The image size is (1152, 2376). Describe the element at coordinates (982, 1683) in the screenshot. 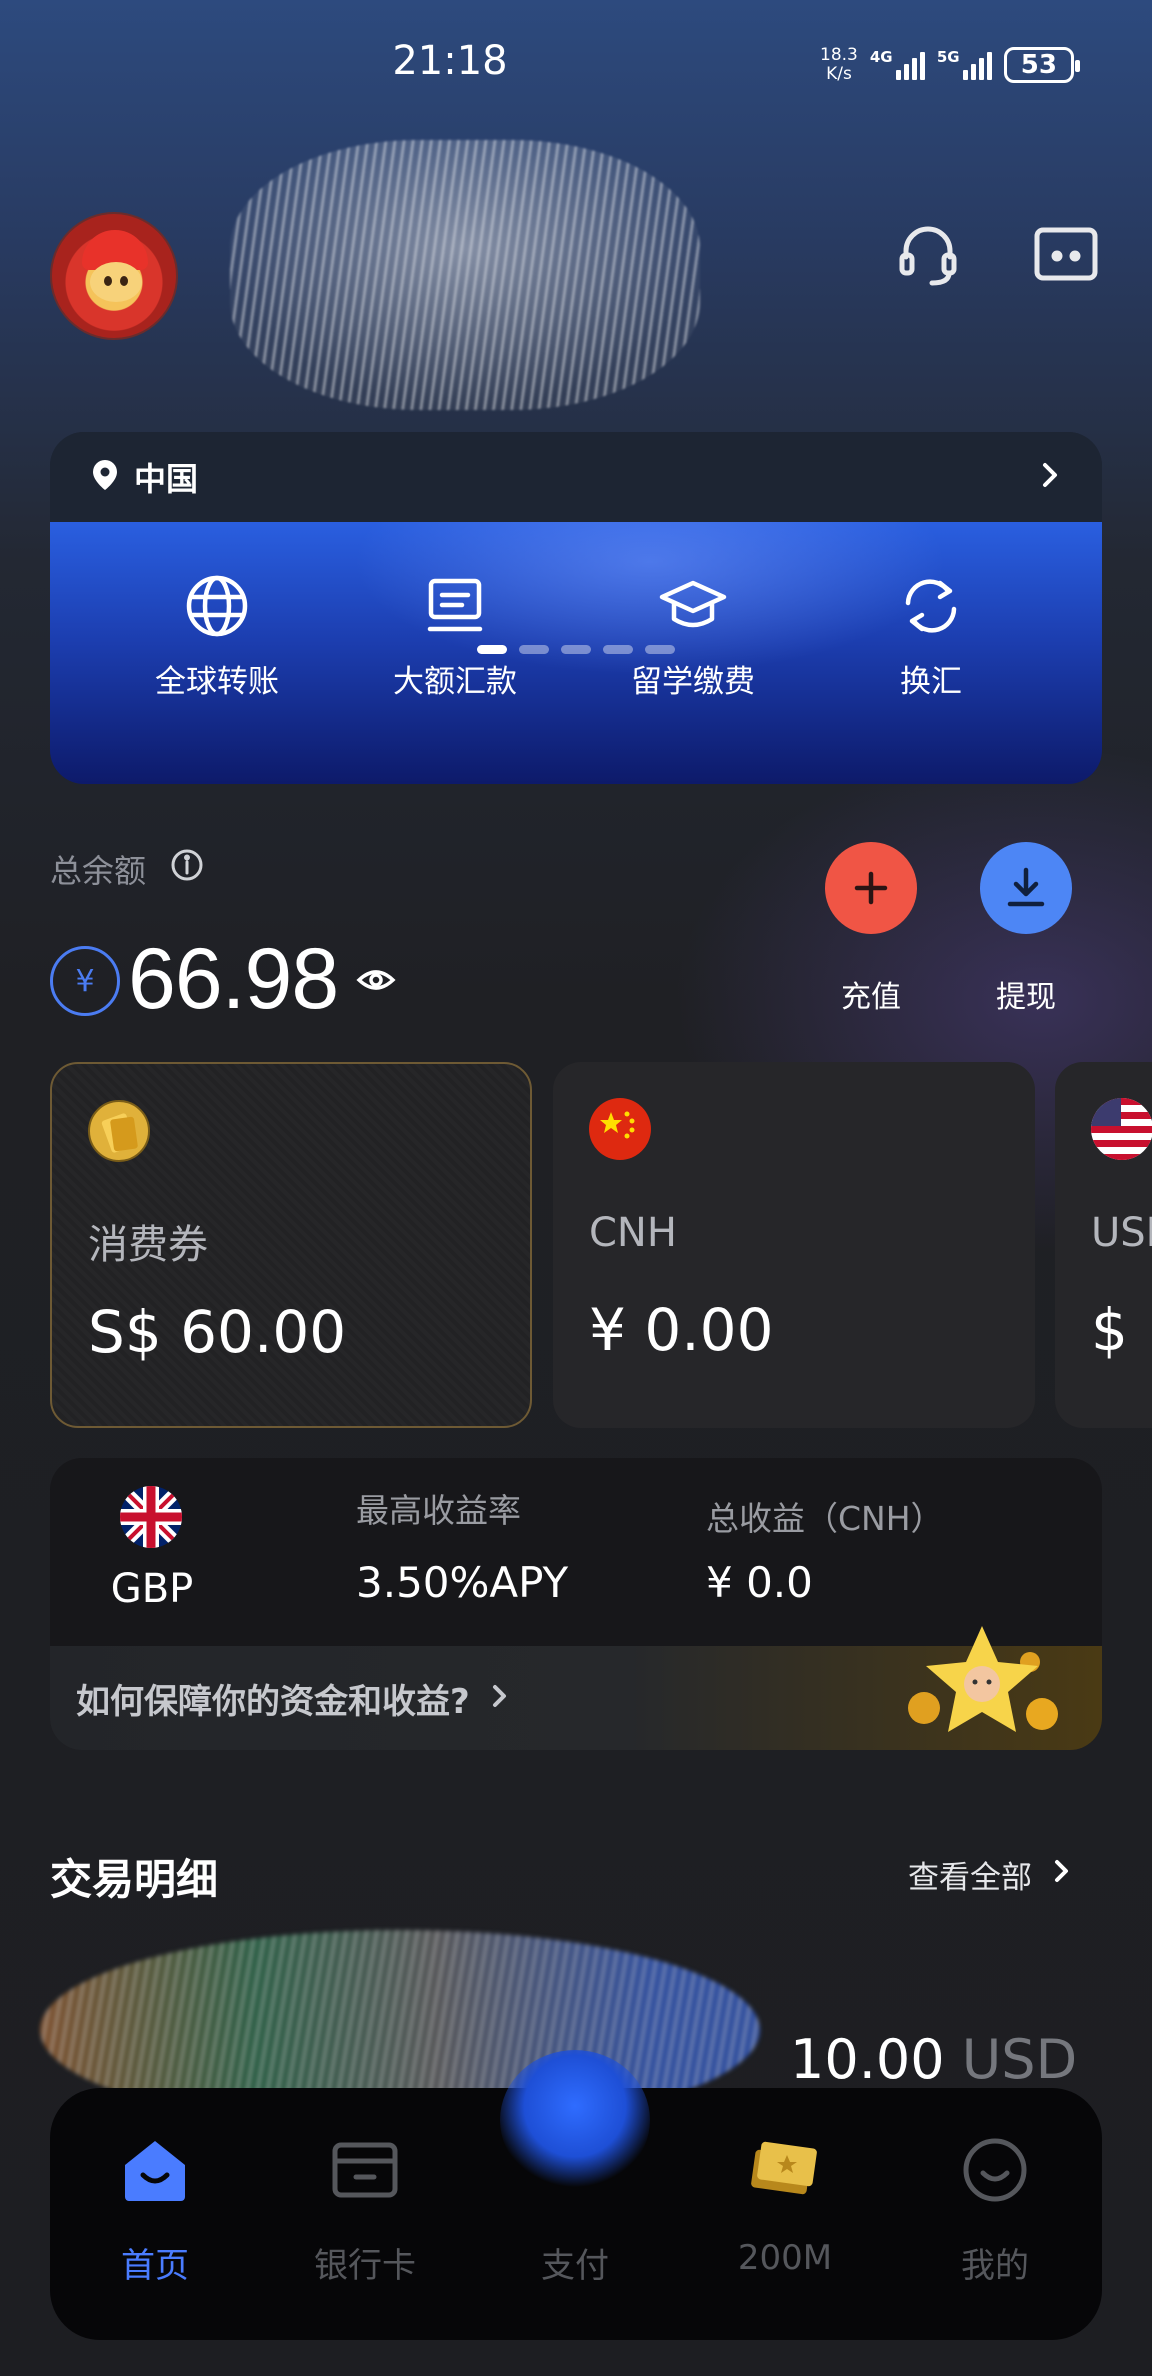

I see `star-mascot-icon` at that location.